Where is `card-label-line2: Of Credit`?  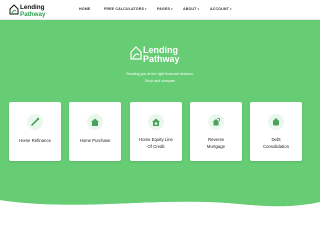
card-label-line2: Of Credit is located at coordinates (156, 146).